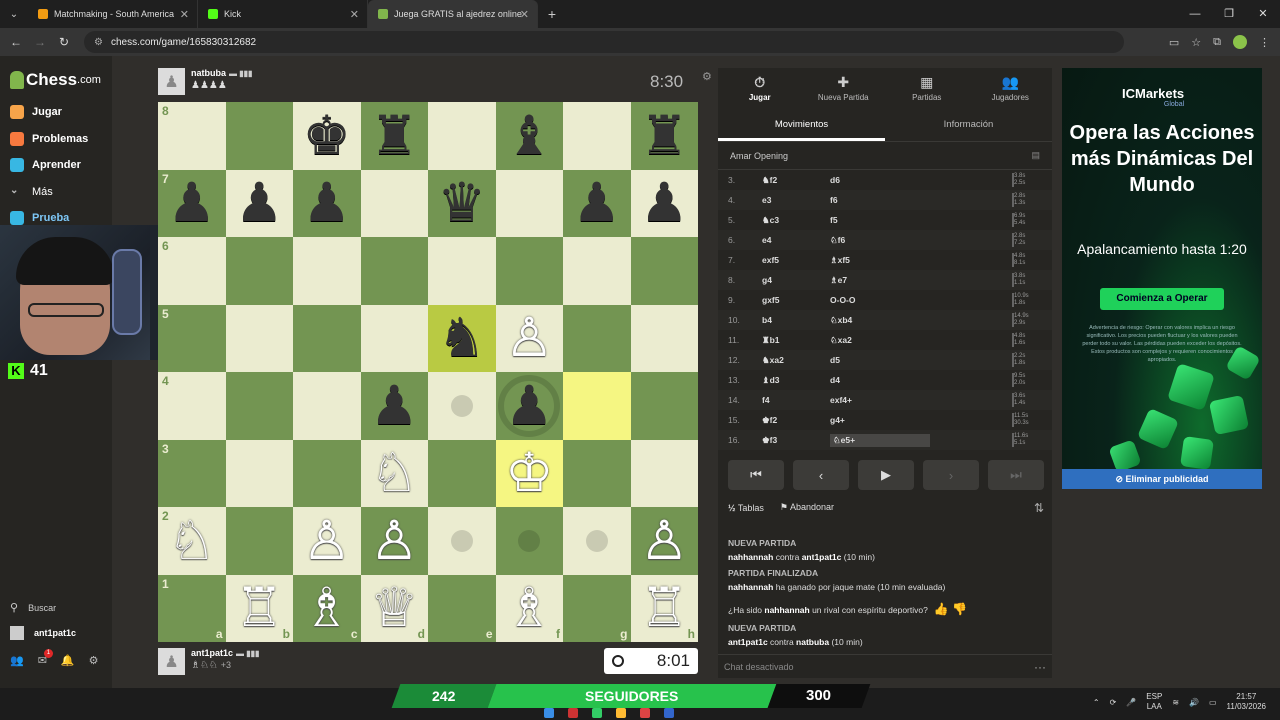 The height and width of the screenshot is (720, 1280). I want to click on more-options-icon: ···, so click(1040, 667).